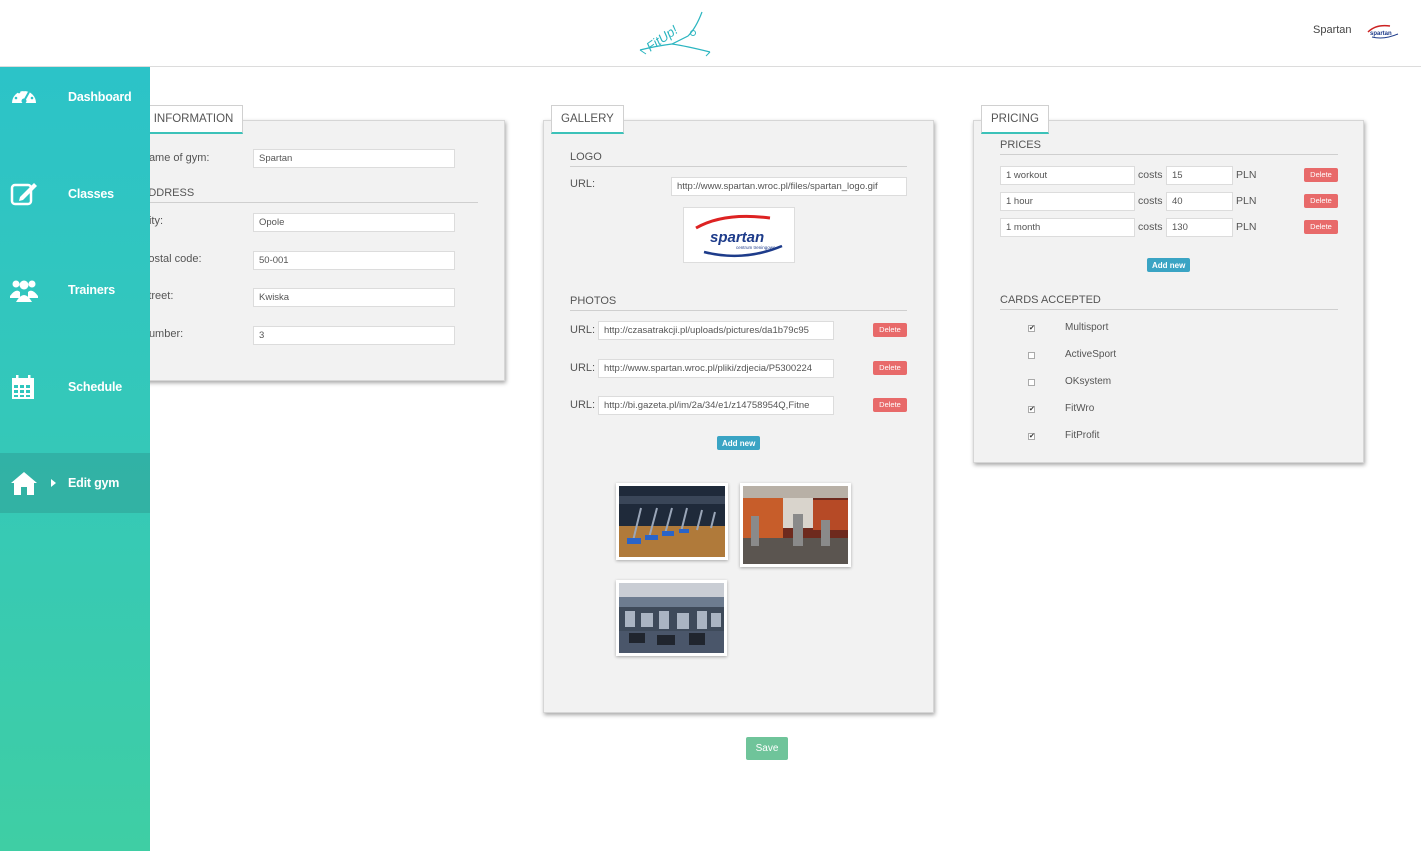  I want to click on logo-brand-text: spartan, so click(737, 237).